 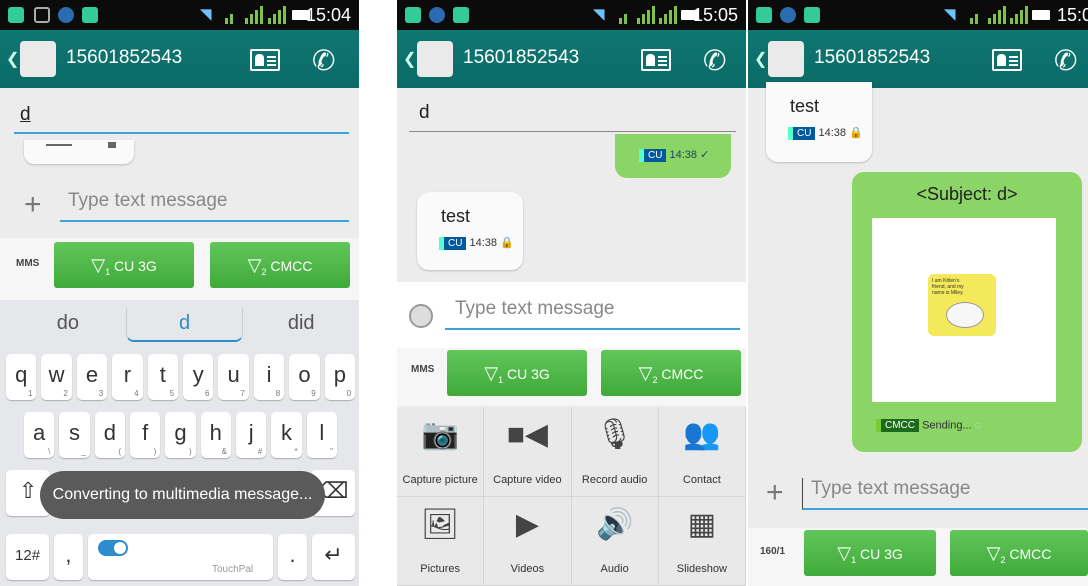 I want to click on composer: Type text message, so click(x=571, y=315).